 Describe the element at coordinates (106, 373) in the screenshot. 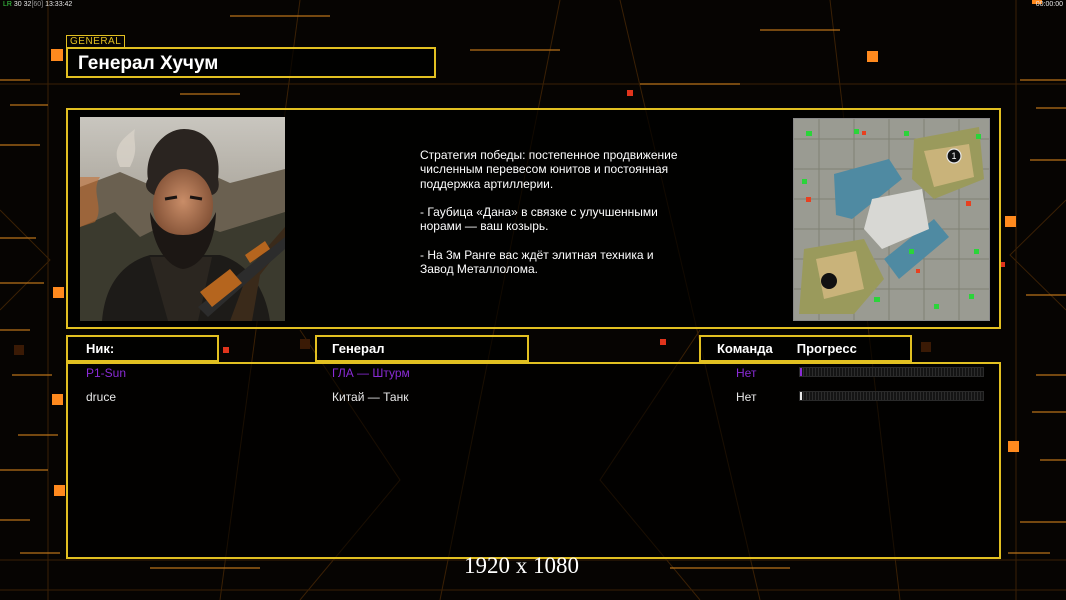

I see `player-nick: P1-Sun` at that location.